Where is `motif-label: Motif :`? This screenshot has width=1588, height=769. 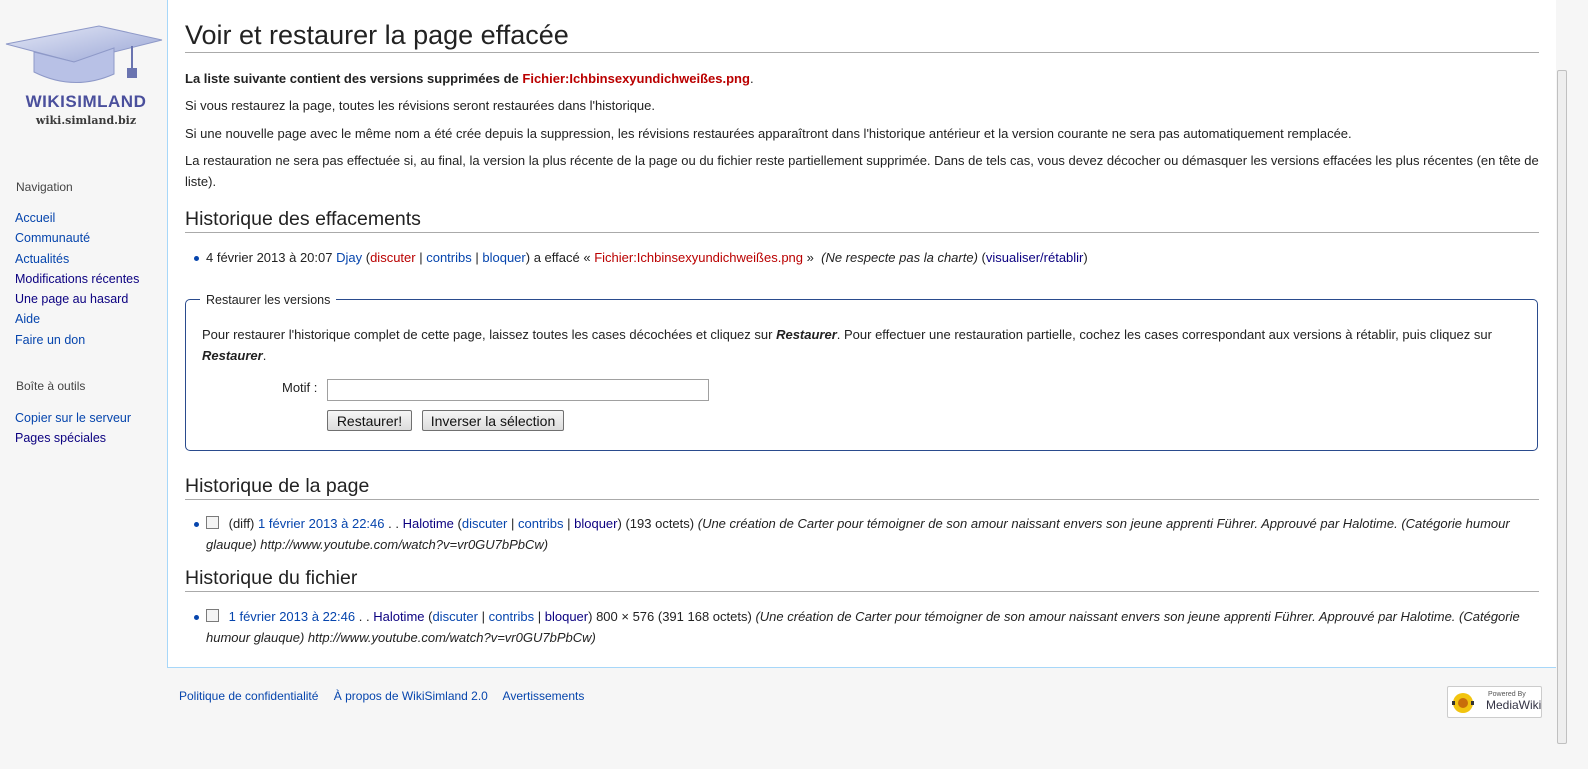 motif-label: Motif : is located at coordinates (300, 387).